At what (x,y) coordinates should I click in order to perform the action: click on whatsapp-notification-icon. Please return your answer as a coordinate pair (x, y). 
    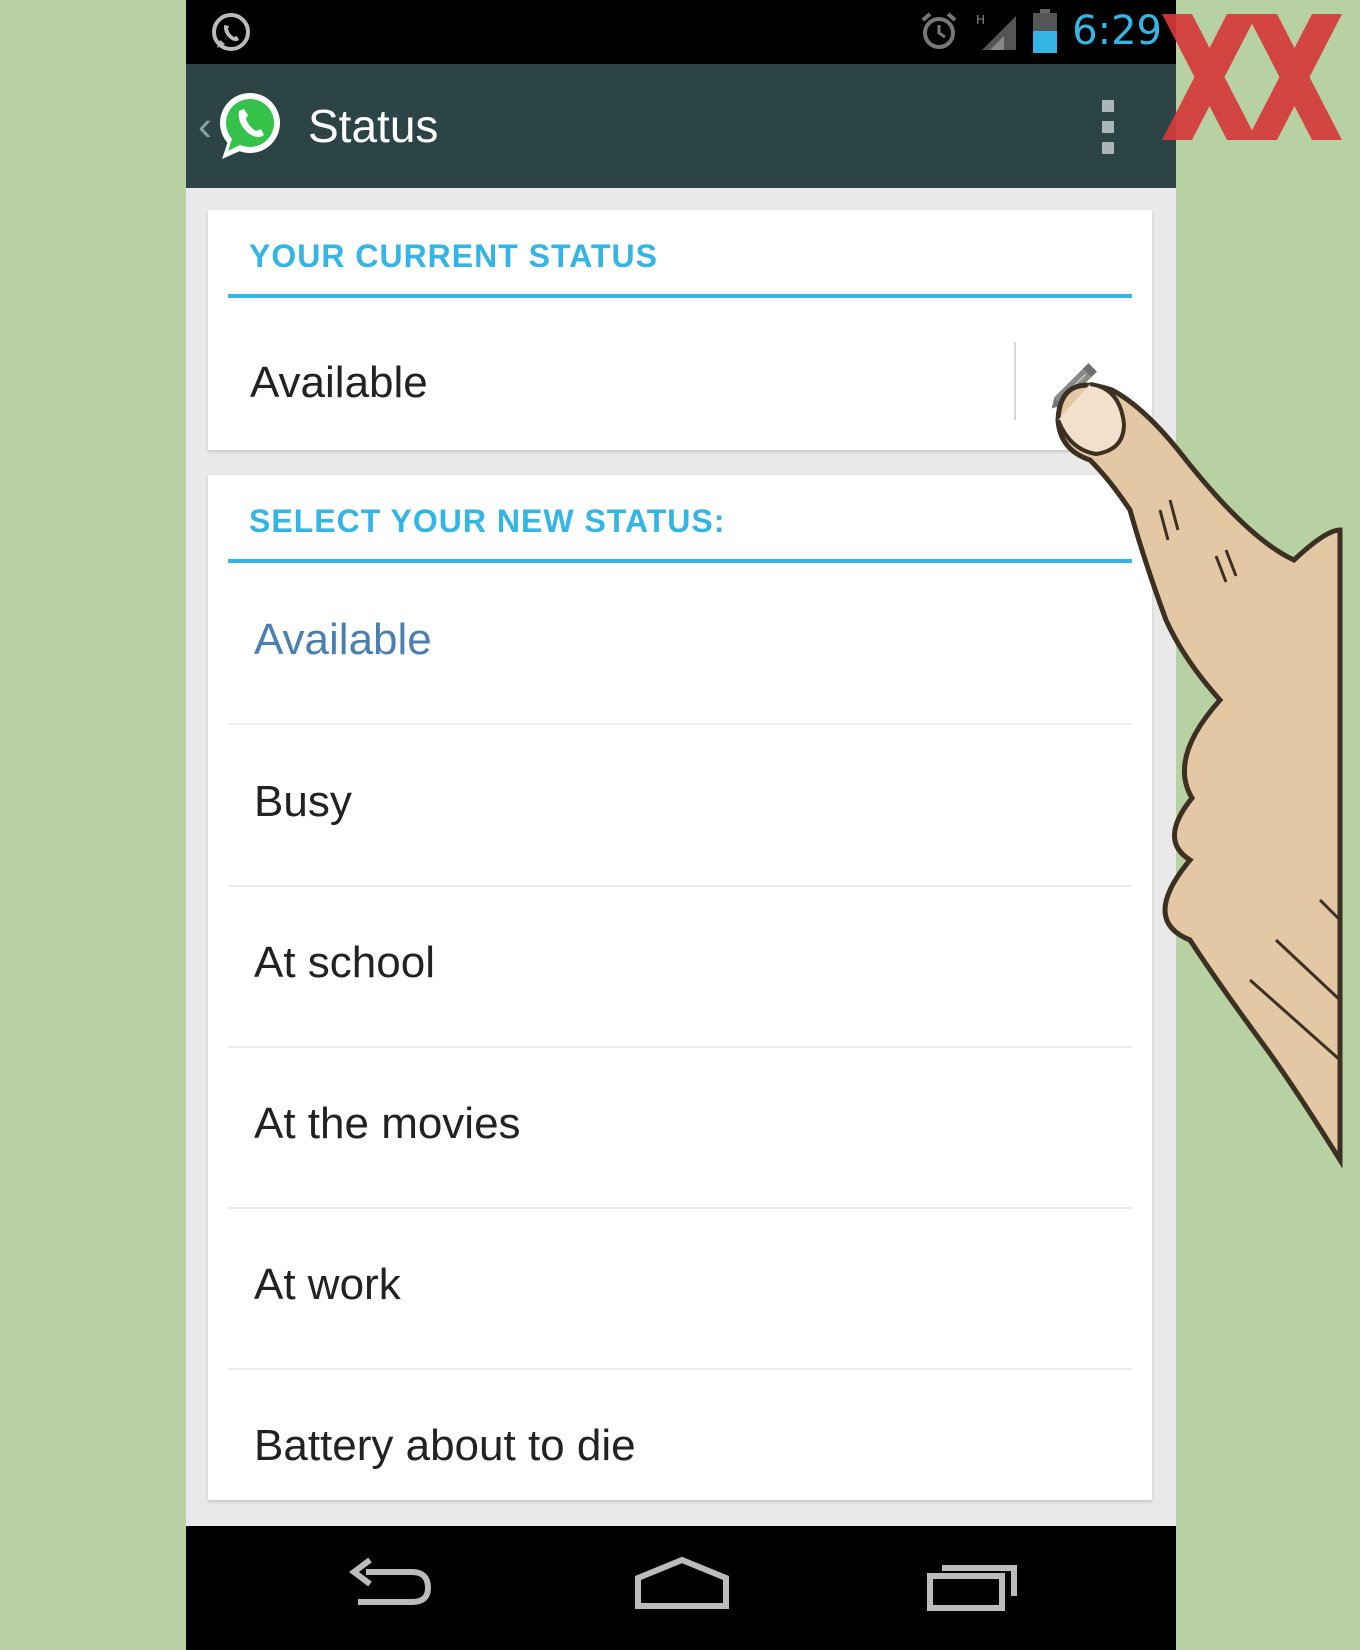
    Looking at the image, I should click on (231, 32).